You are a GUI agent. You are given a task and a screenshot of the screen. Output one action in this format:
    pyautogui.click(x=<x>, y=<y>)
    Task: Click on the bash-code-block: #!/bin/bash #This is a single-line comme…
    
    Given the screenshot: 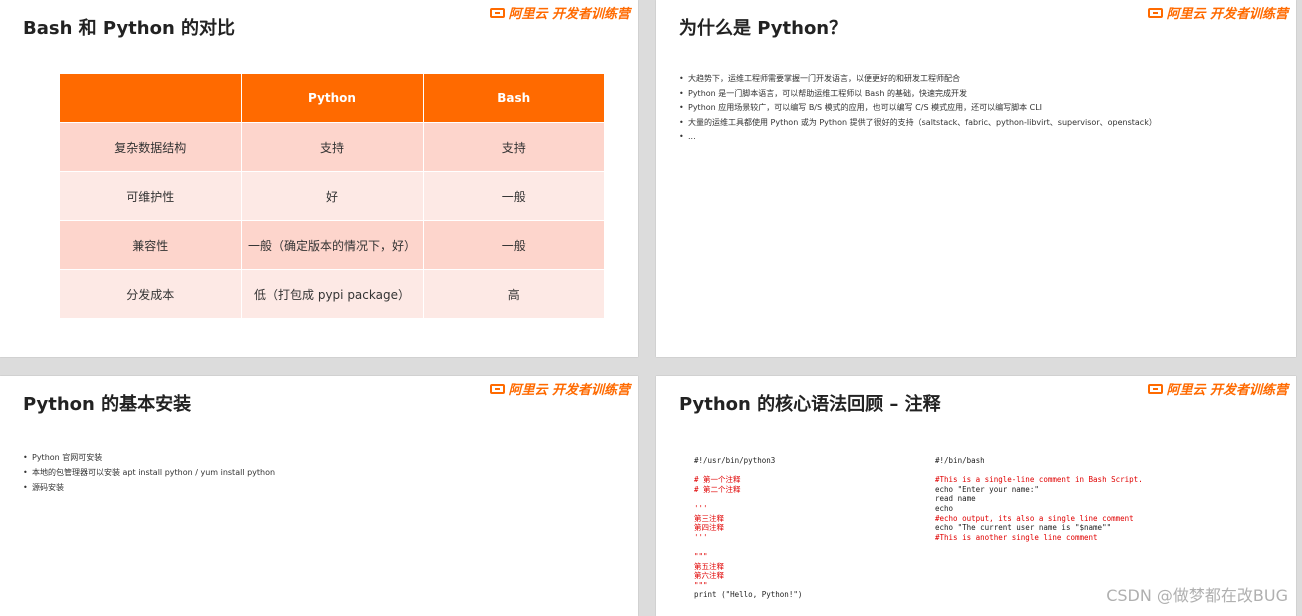 What is the action you would take?
    pyautogui.click(x=1039, y=499)
    